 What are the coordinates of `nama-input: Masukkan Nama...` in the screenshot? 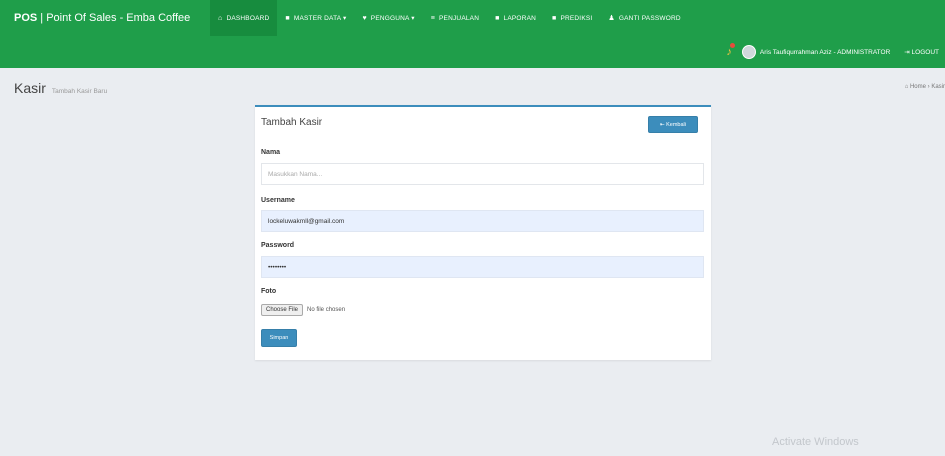 It's located at (482, 174).